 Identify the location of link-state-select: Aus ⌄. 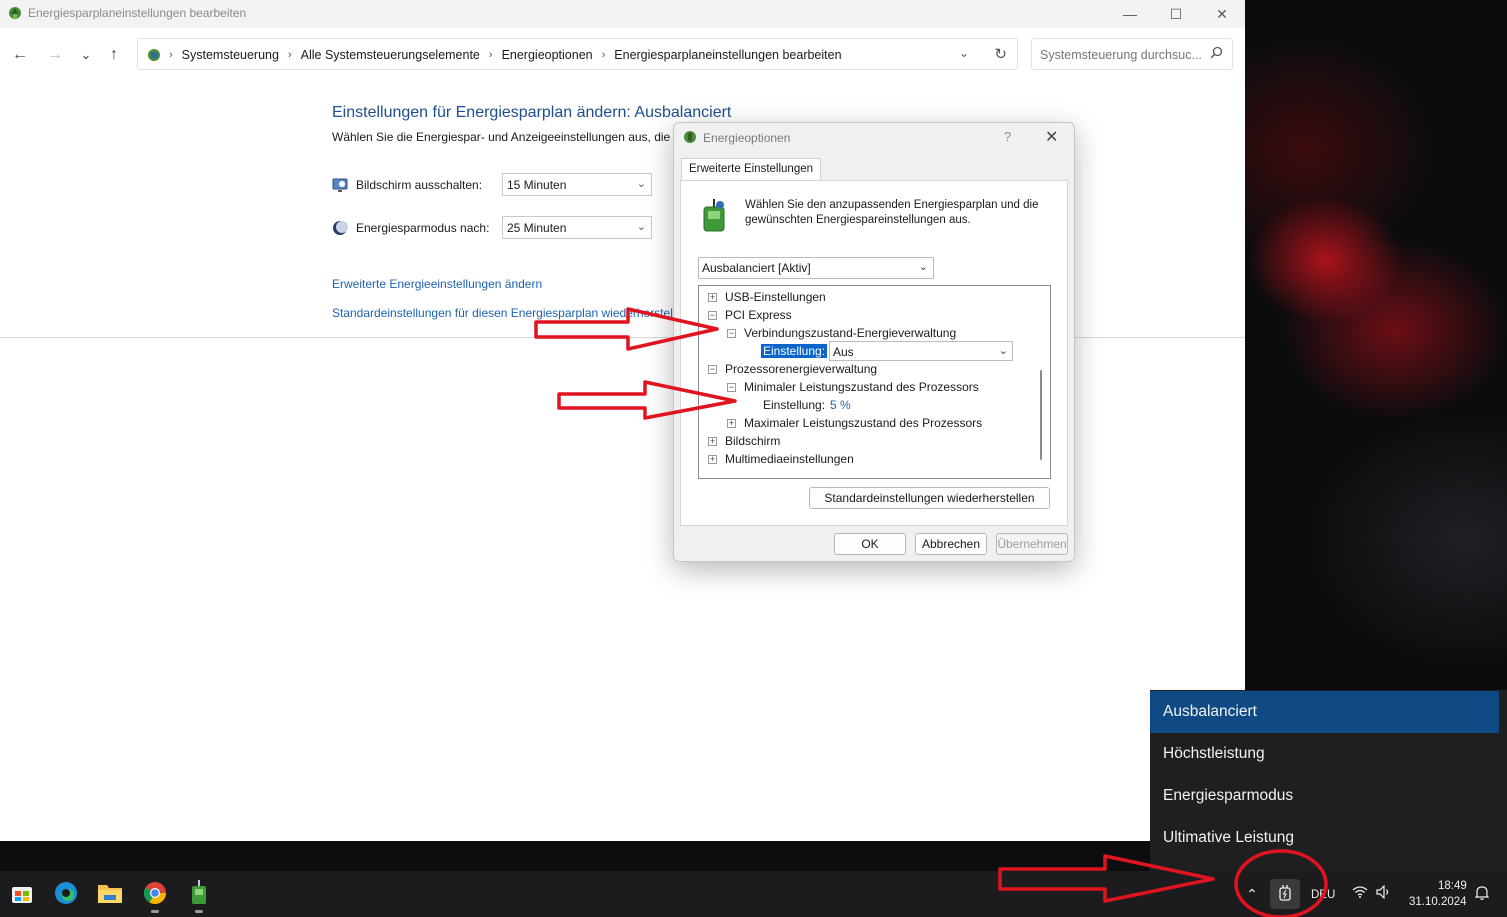
(921, 351).